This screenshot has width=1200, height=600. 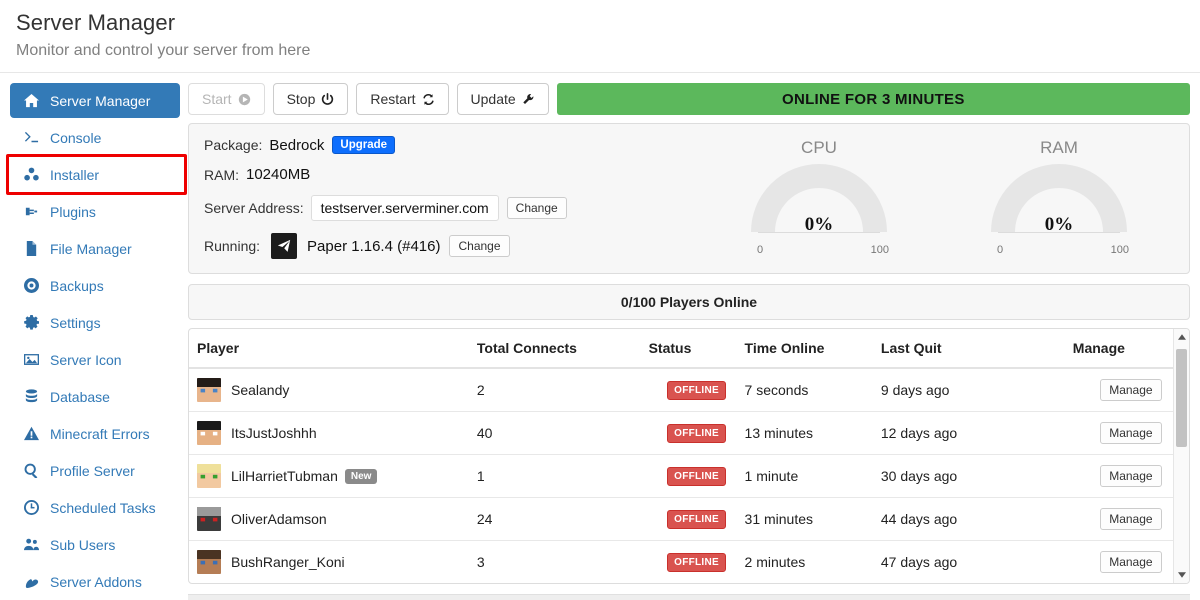 I want to click on cell-player: LilHarrietTubman New, so click(x=333, y=476).